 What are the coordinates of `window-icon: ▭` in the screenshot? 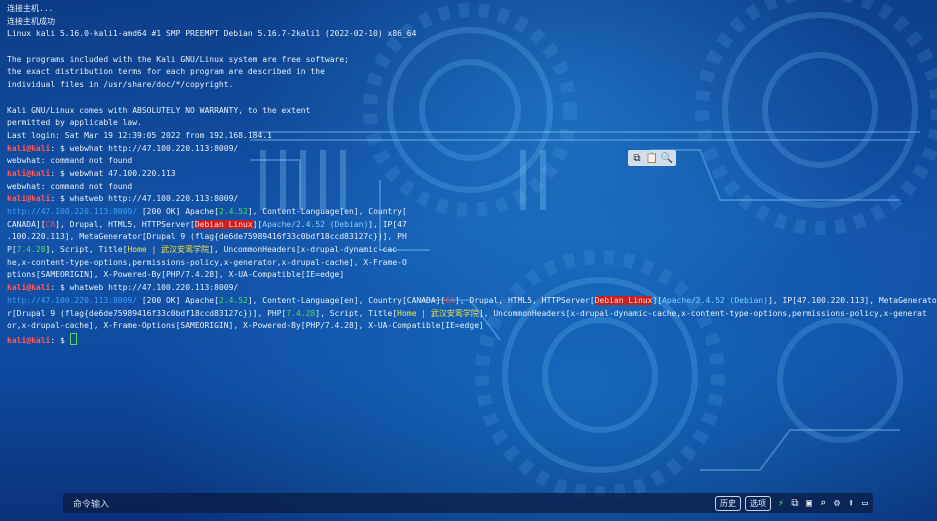 It's located at (865, 503).